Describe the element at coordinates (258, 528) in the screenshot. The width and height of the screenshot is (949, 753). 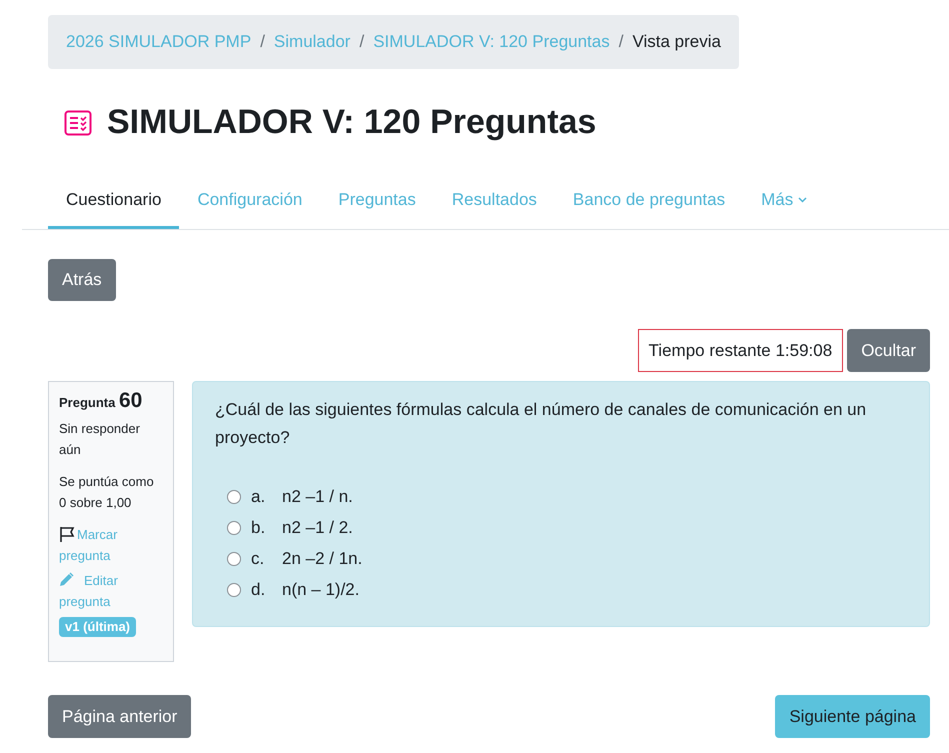
I see `option-letter: b.` at that location.